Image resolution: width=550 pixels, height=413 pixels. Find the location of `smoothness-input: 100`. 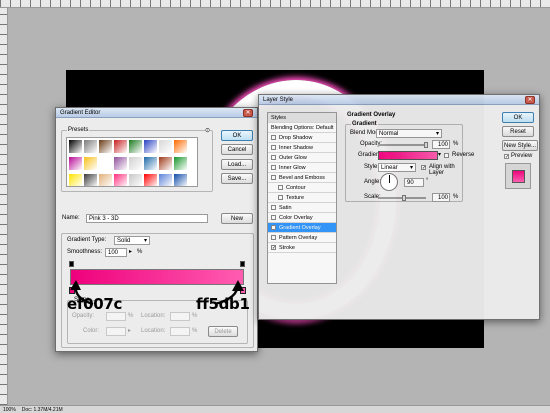

smoothness-input: 100 is located at coordinates (116, 252).